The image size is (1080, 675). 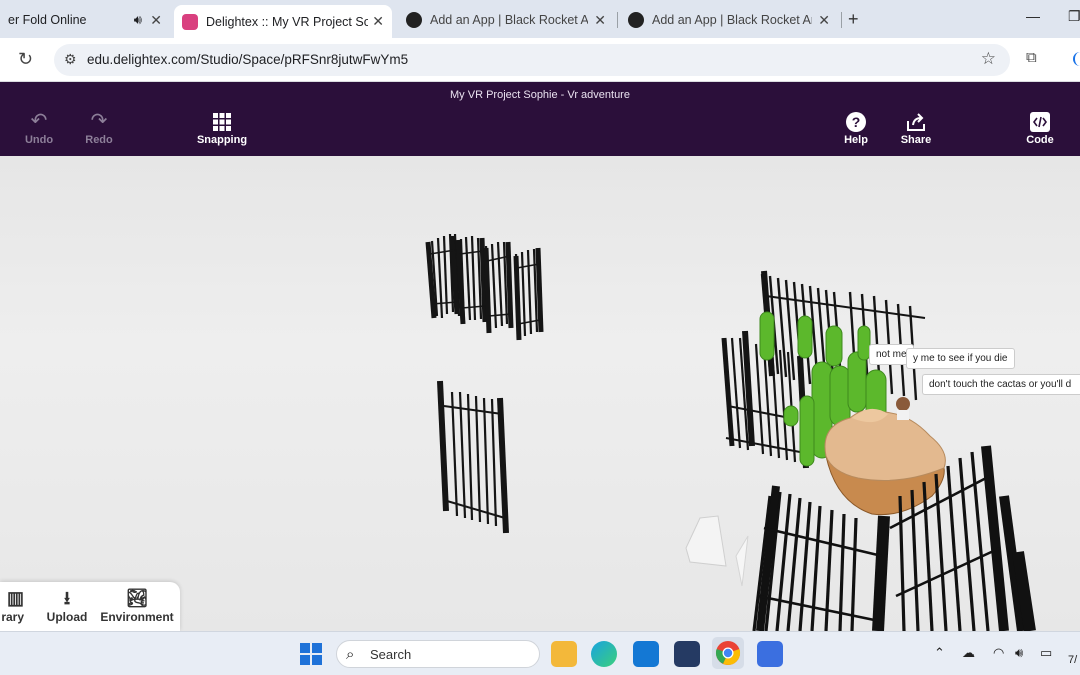 I want to click on code-label: Code, so click(x=1040, y=140).